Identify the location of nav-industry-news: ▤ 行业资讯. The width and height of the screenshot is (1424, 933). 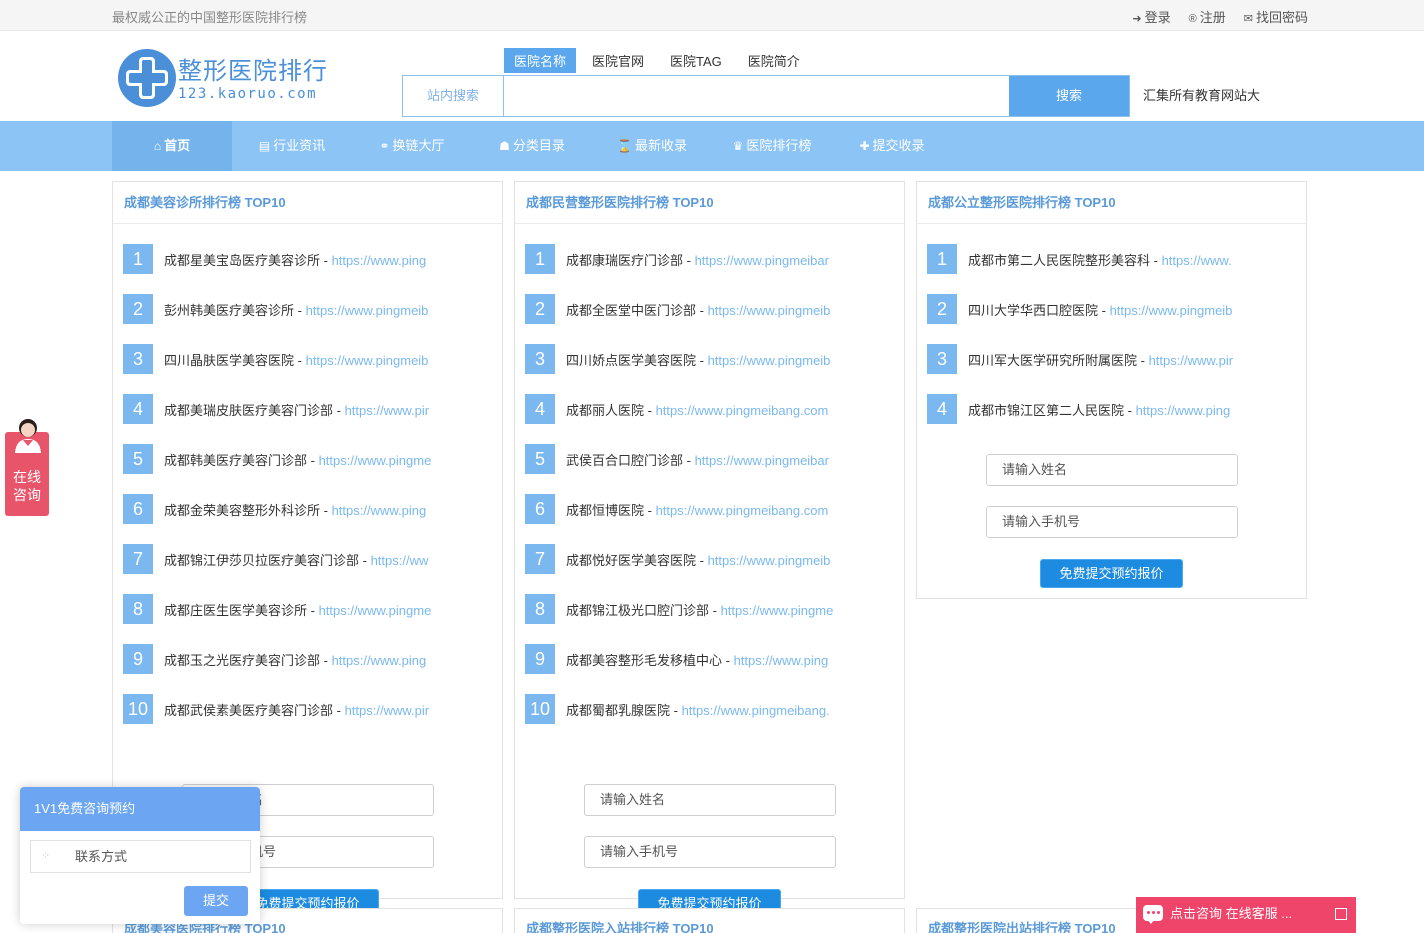
(292, 146).